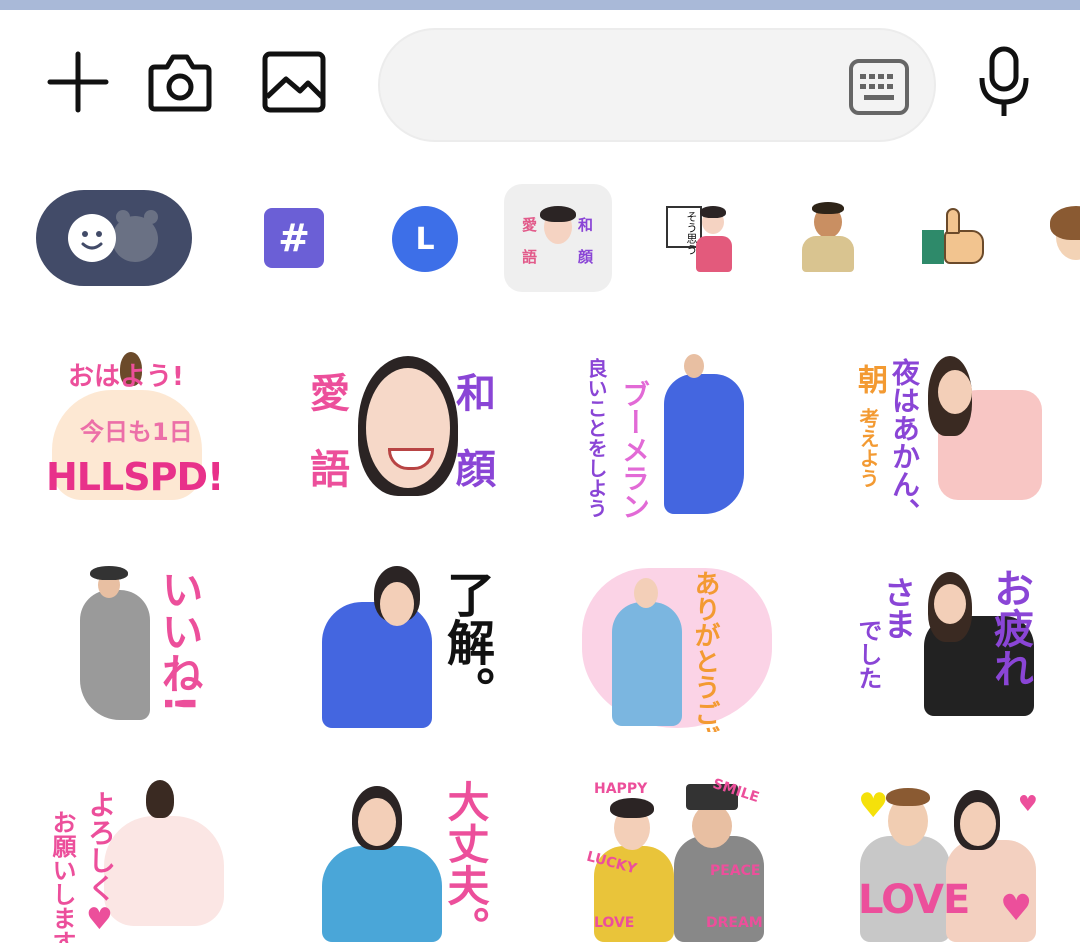 This screenshot has height=943, width=1080. What do you see at coordinates (596, 438) in the screenshot?
I see `sticker-text: 良いことをしよう` at bounding box center [596, 438].